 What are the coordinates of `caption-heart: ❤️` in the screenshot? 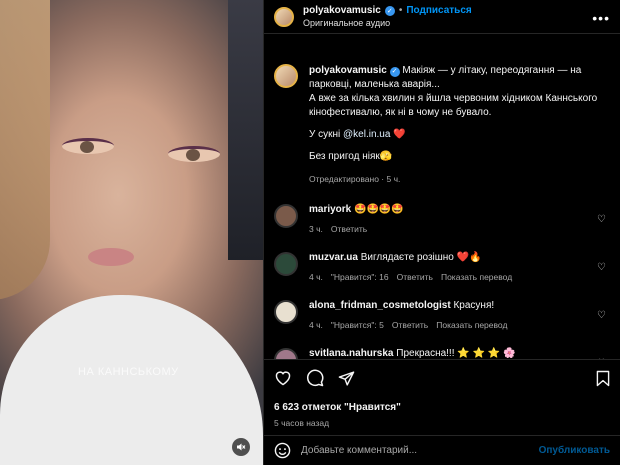 It's located at (399, 134).